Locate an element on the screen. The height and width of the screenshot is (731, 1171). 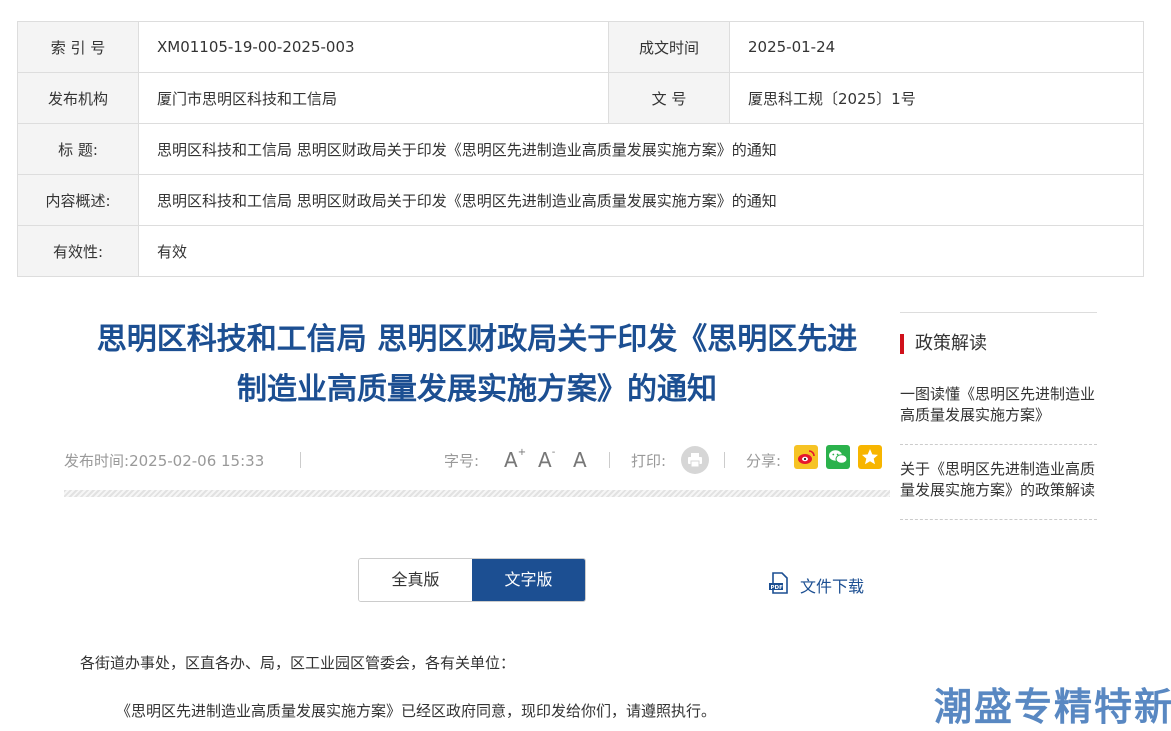
body-paragraph: 各街道办事处，区直各办、局，区工业园区管委会，各有关单位： is located at coordinates (298, 663).